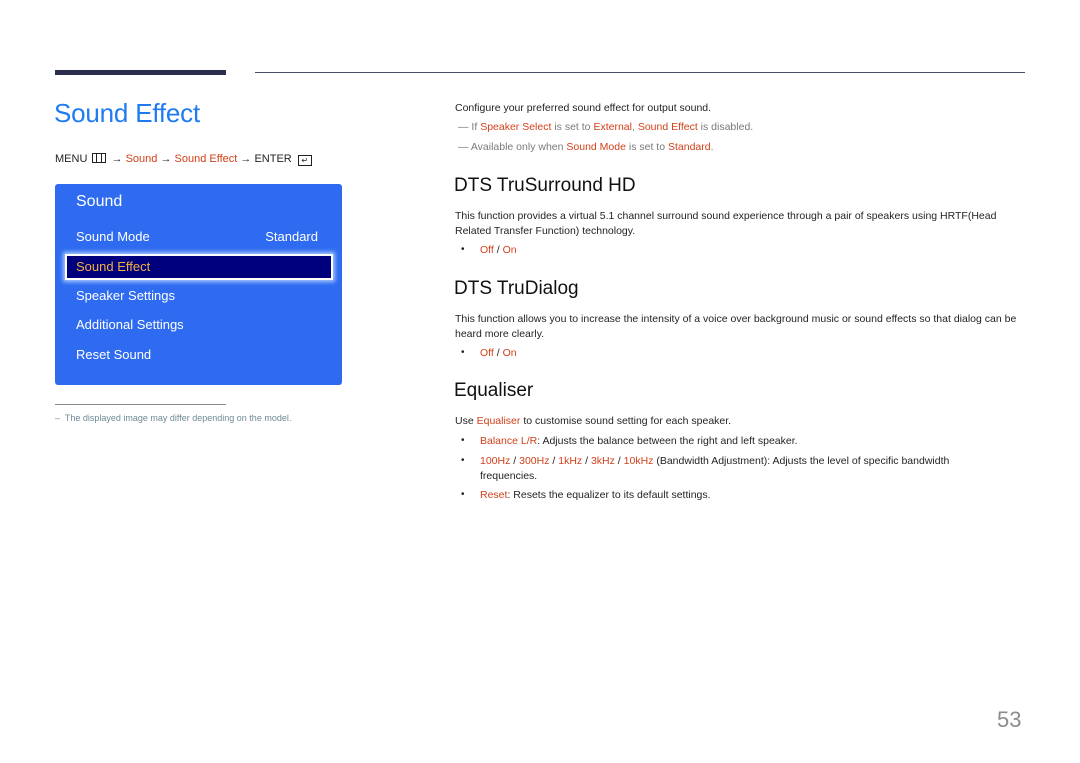  Describe the element at coordinates (206, 159) in the screenshot. I see `breadcrumb-sound-effect: Sound Effect` at that location.